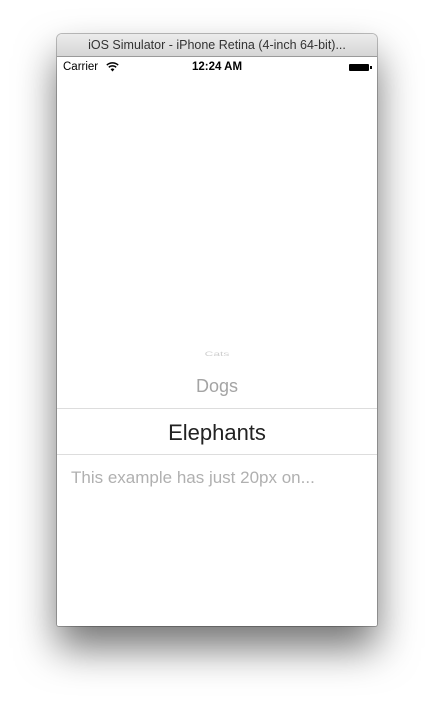  I want to click on picker-row-selected: Elephants, so click(217, 433).